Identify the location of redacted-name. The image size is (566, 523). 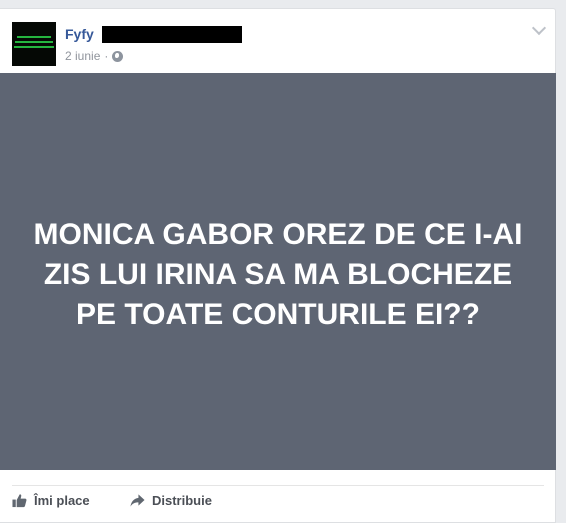
(171, 34).